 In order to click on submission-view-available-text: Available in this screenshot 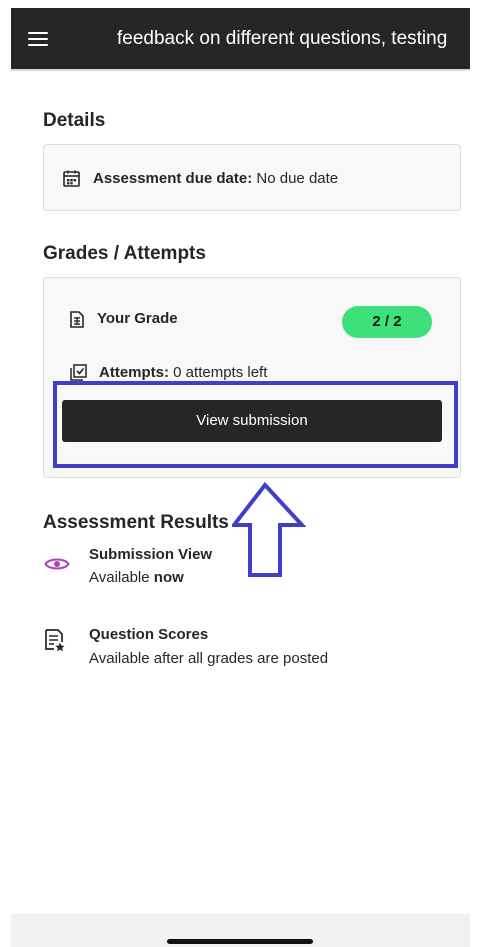, I will do `click(119, 577)`.